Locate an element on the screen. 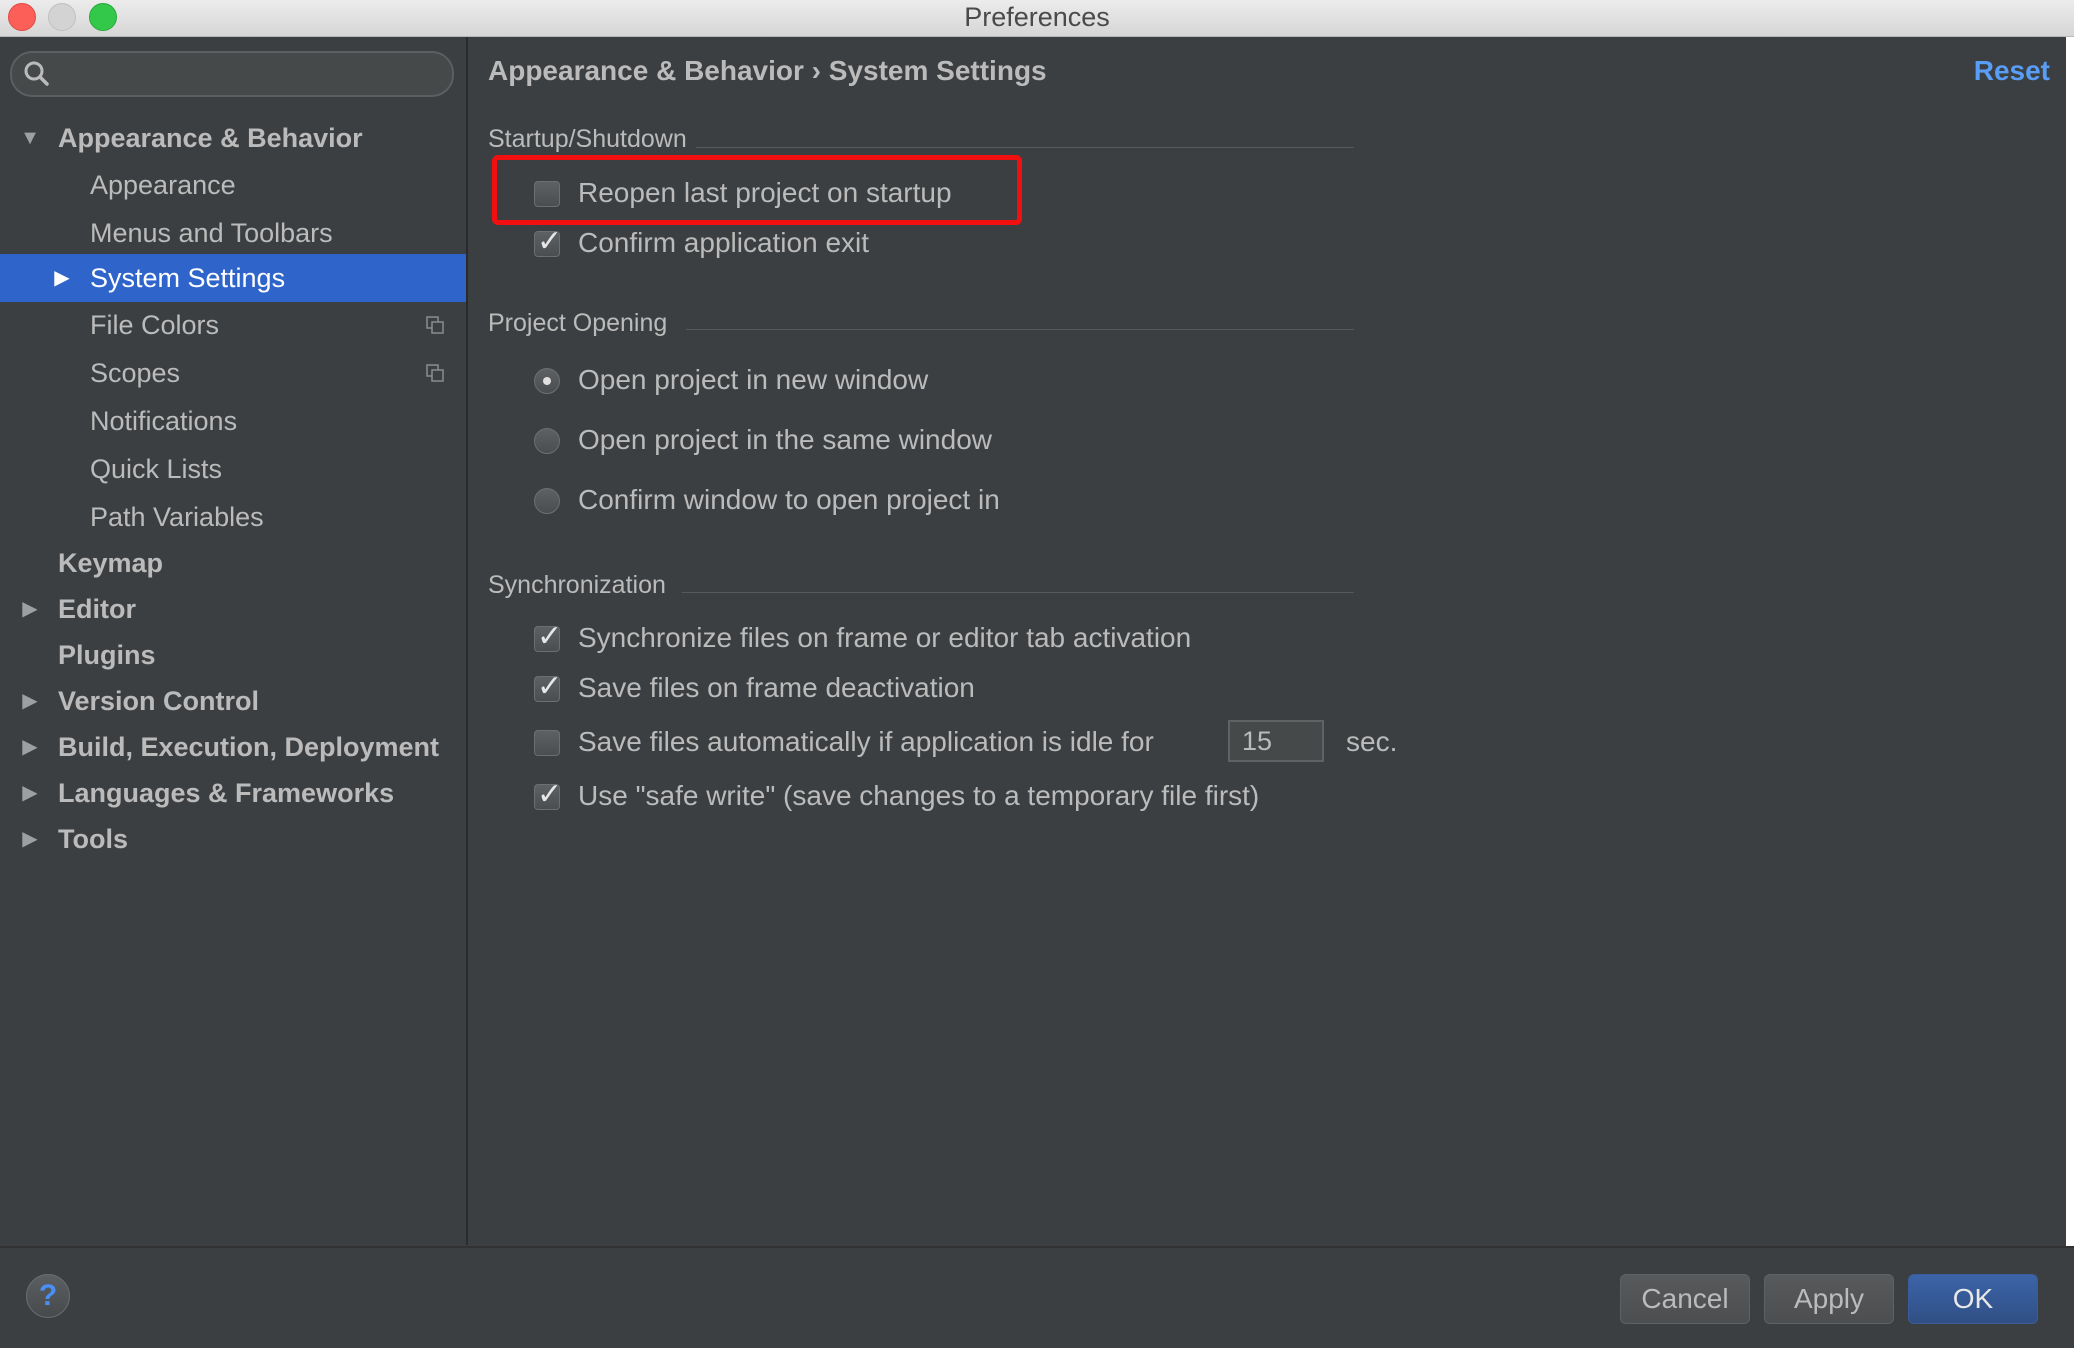  sidebar-item-system-settings: ▶ System Settings is located at coordinates (233, 278).